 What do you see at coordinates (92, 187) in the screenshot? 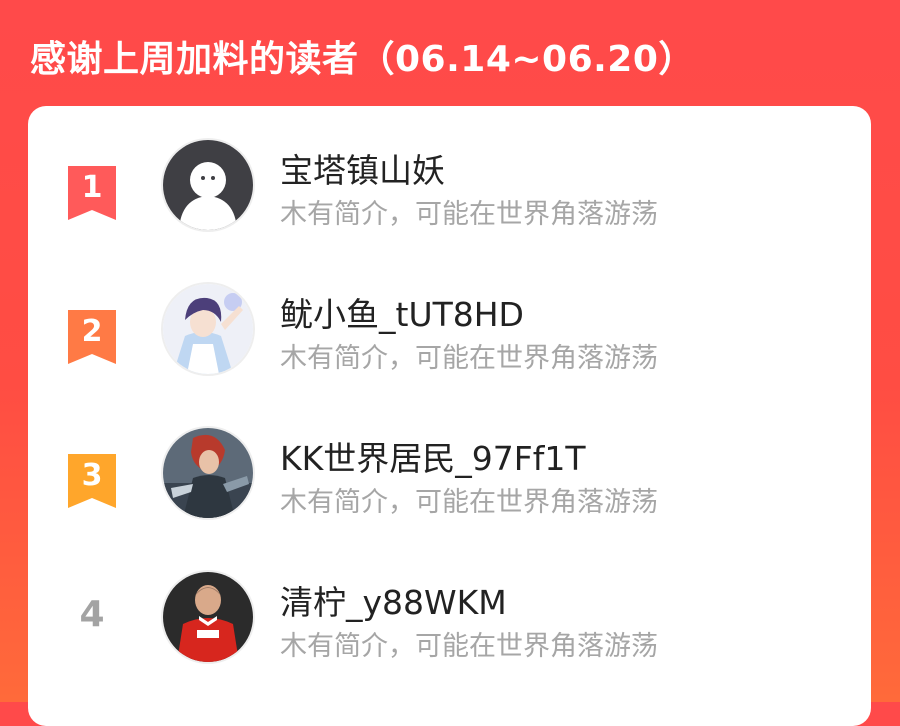
I see `rank-number: 1` at bounding box center [92, 187].